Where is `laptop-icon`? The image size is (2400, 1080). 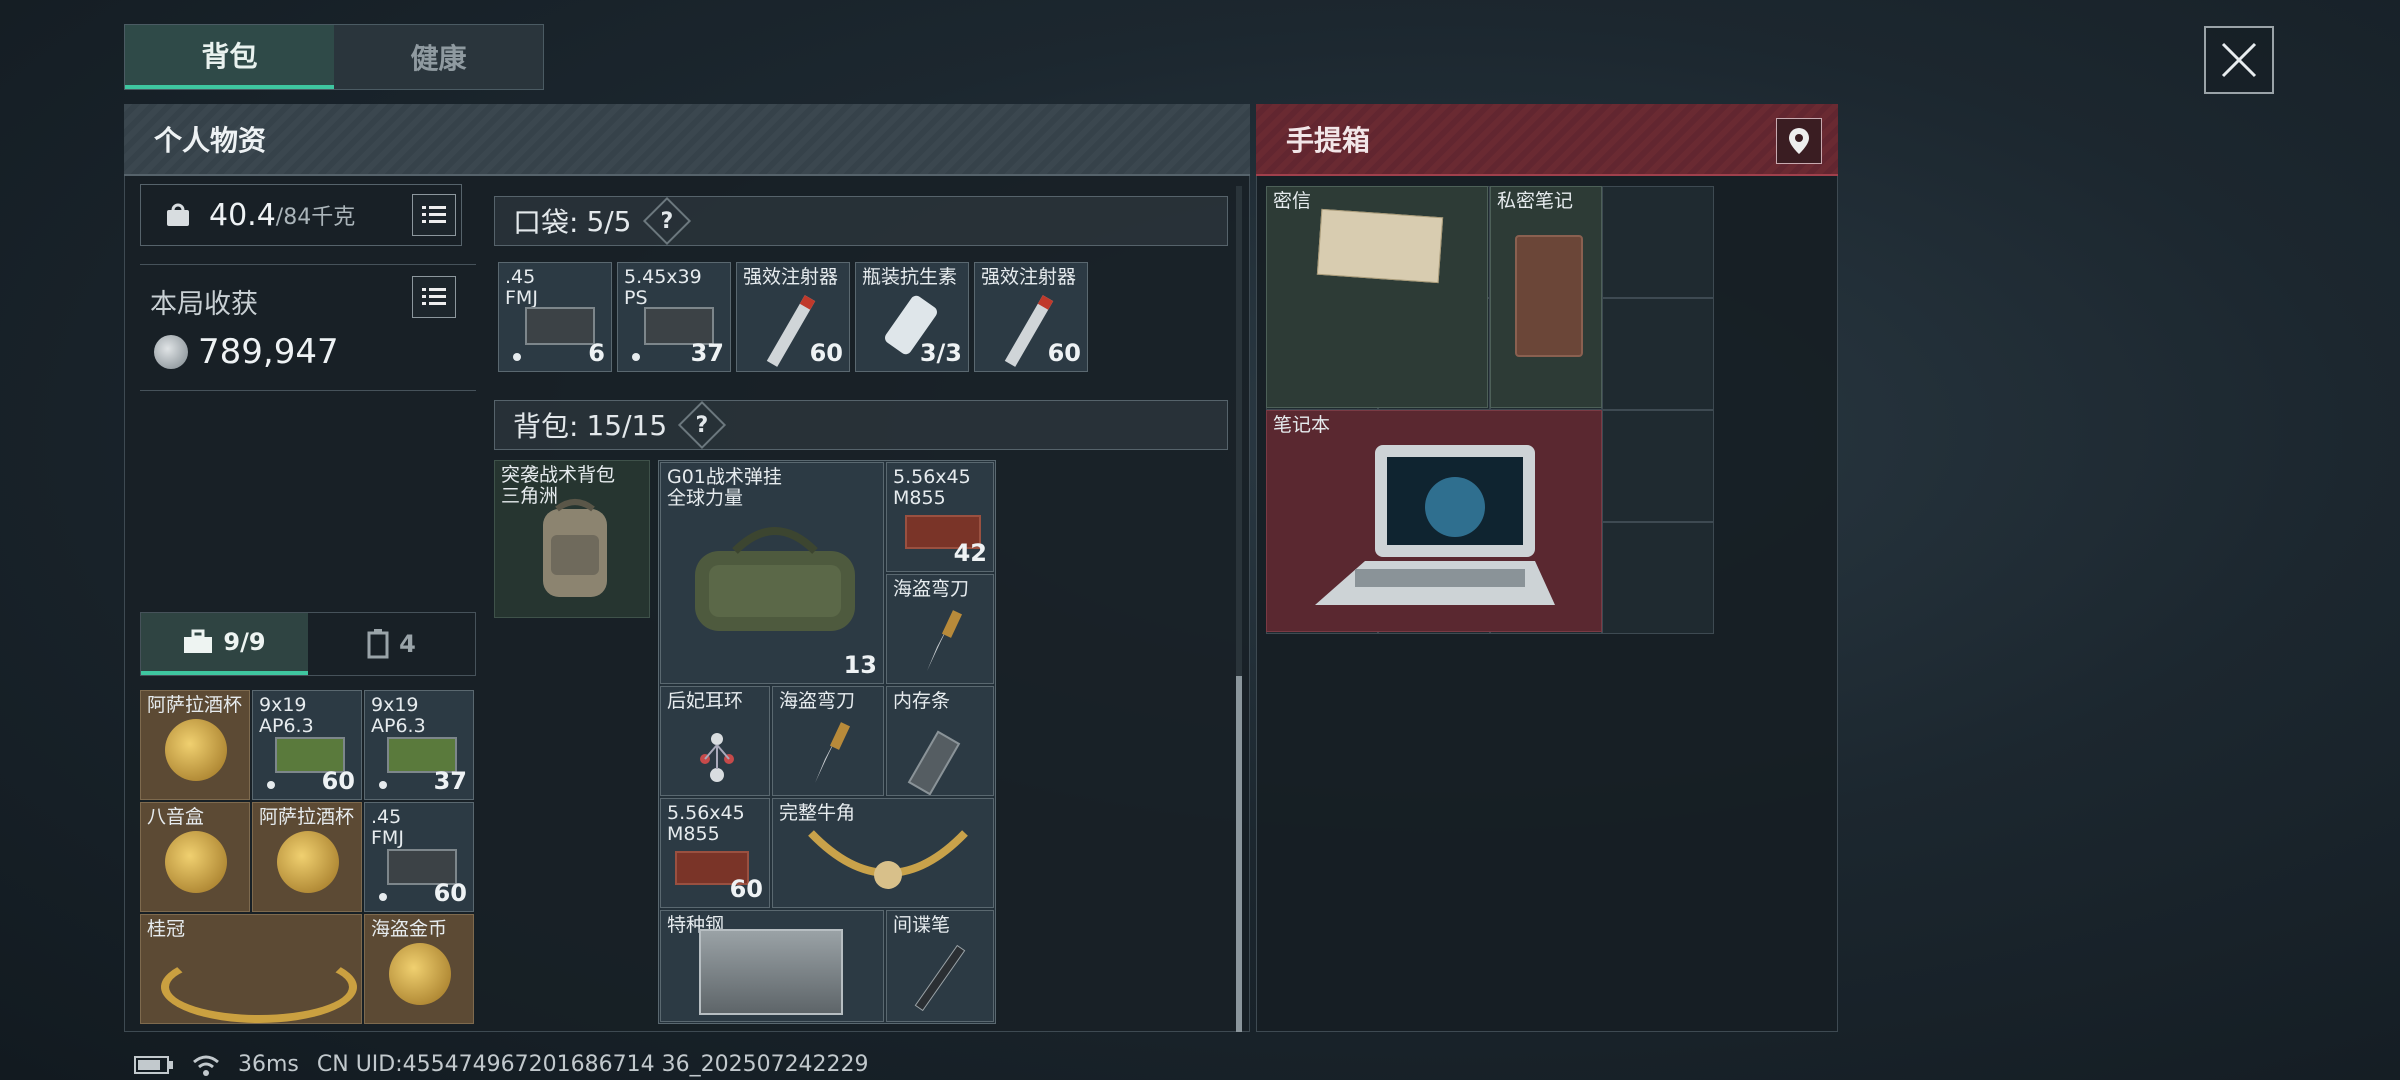
laptop-icon is located at coordinates (1435, 525).